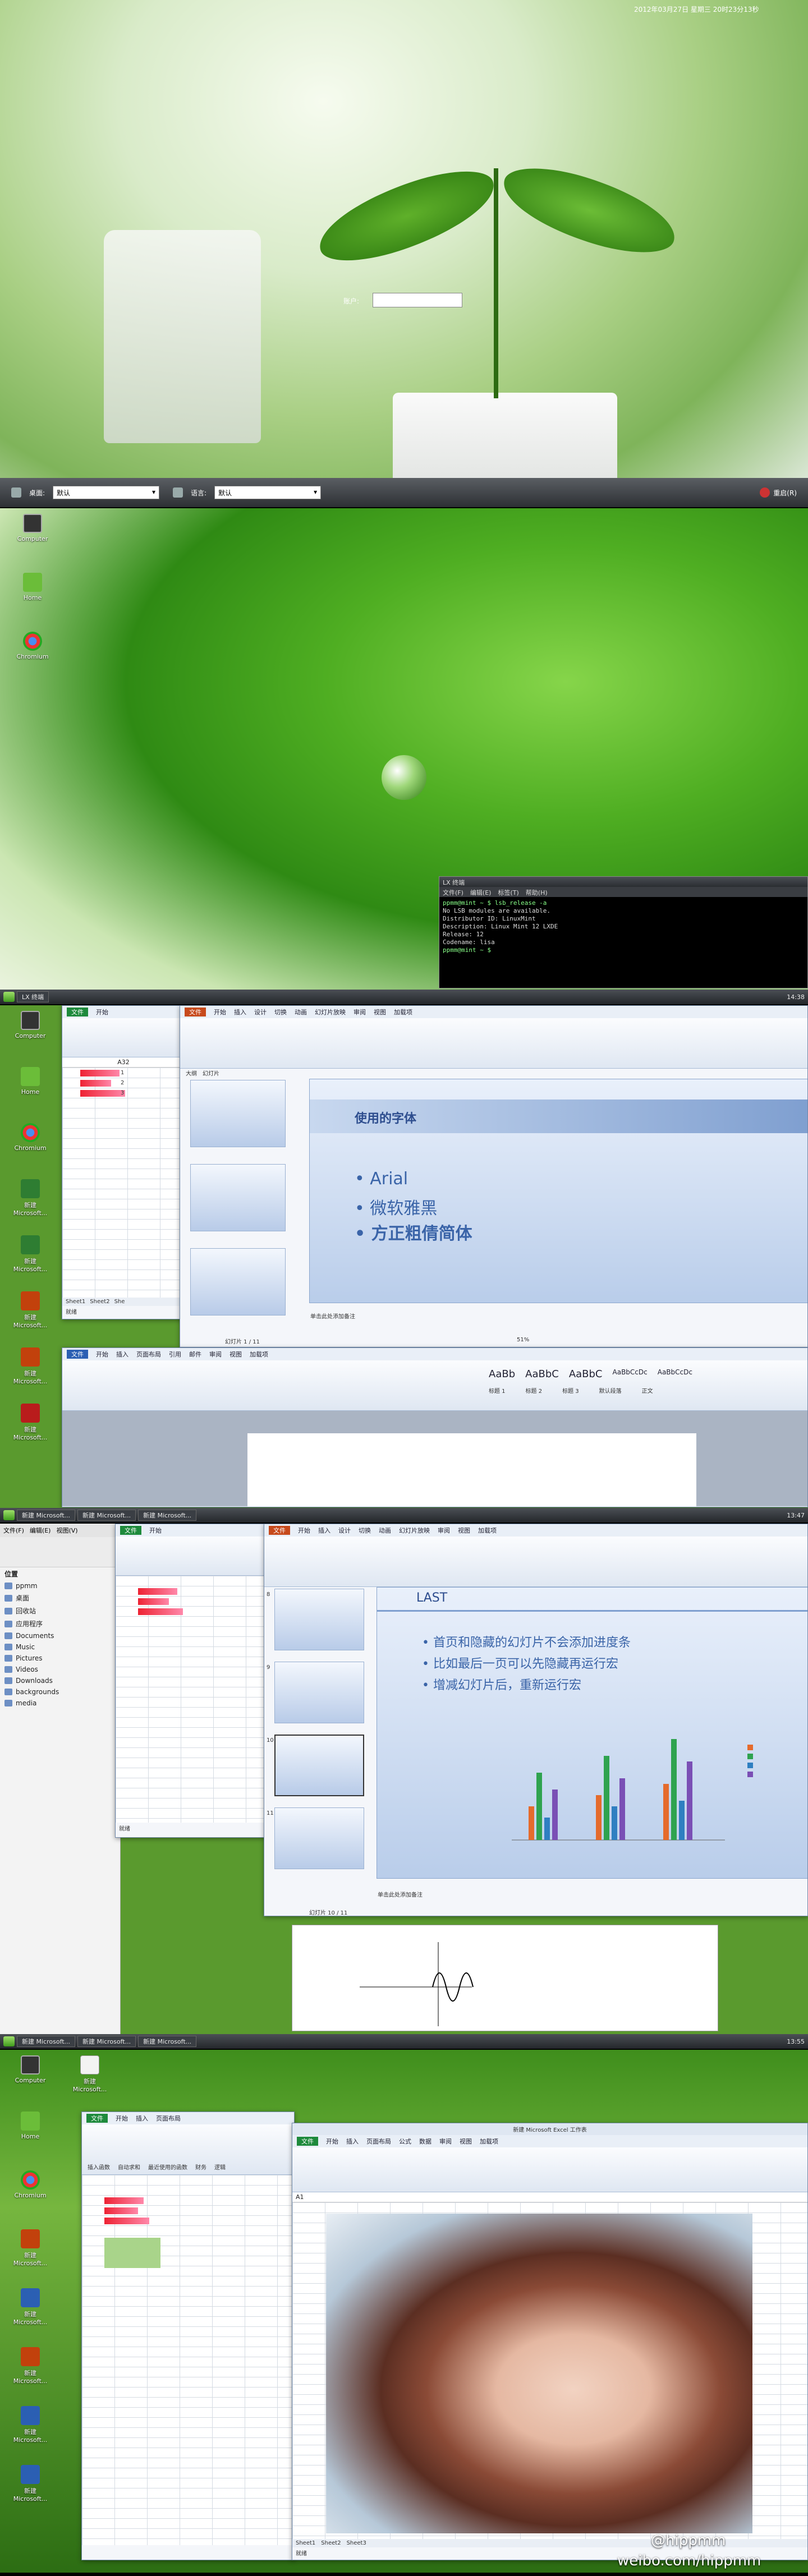 This screenshot has height=2576, width=808. I want to click on style-default-para: AaBbCcDc, so click(631, 1374).